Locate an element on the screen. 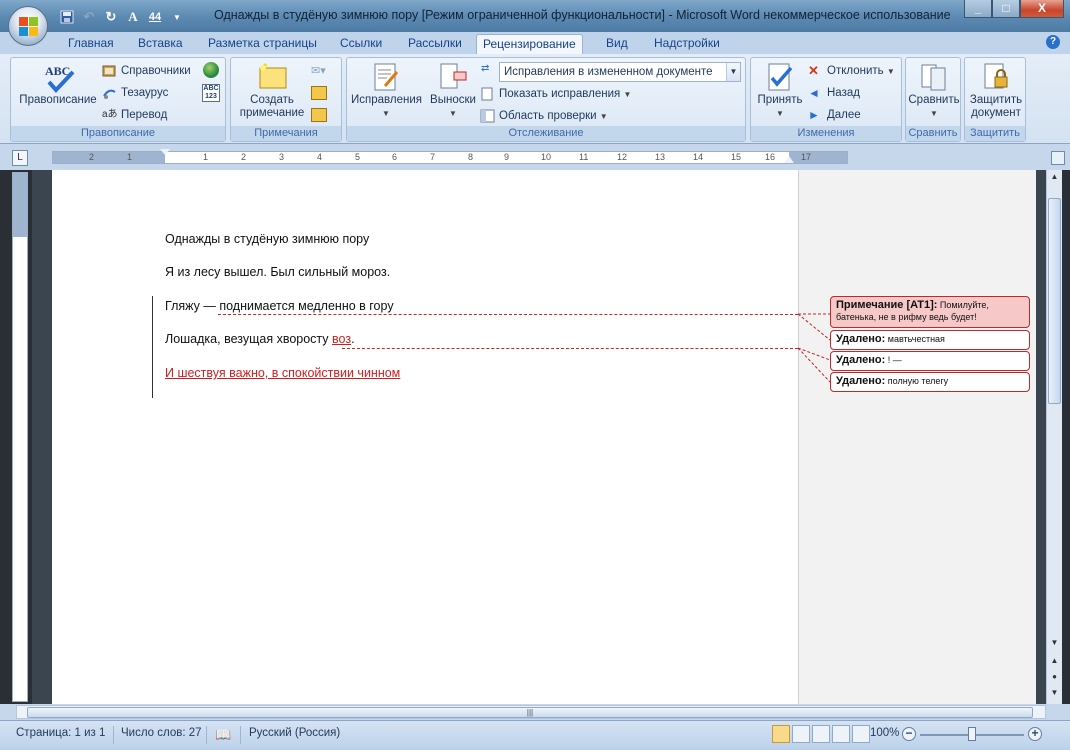  status-word-count: Число слов: 27 is located at coordinates (161, 733).